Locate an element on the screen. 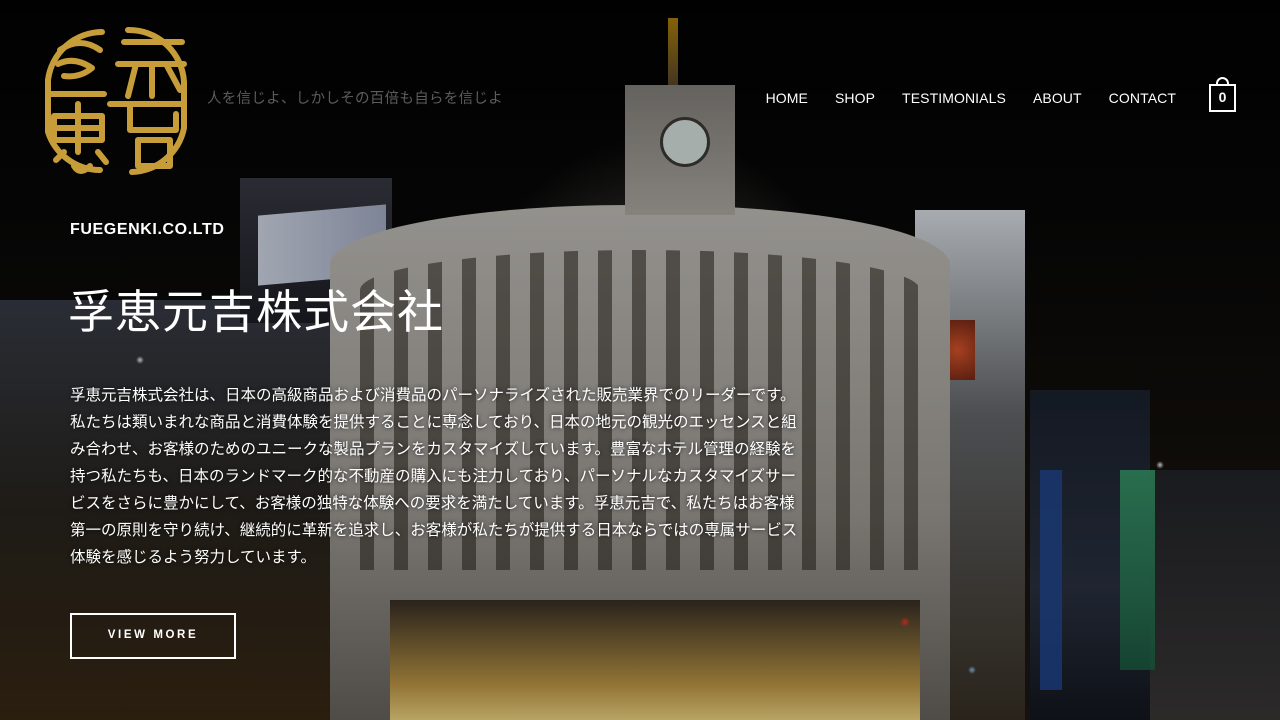 Image resolution: width=1280 pixels, height=720 pixels. nav-item-contact: CONTACT is located at coordinates (1142, 98).